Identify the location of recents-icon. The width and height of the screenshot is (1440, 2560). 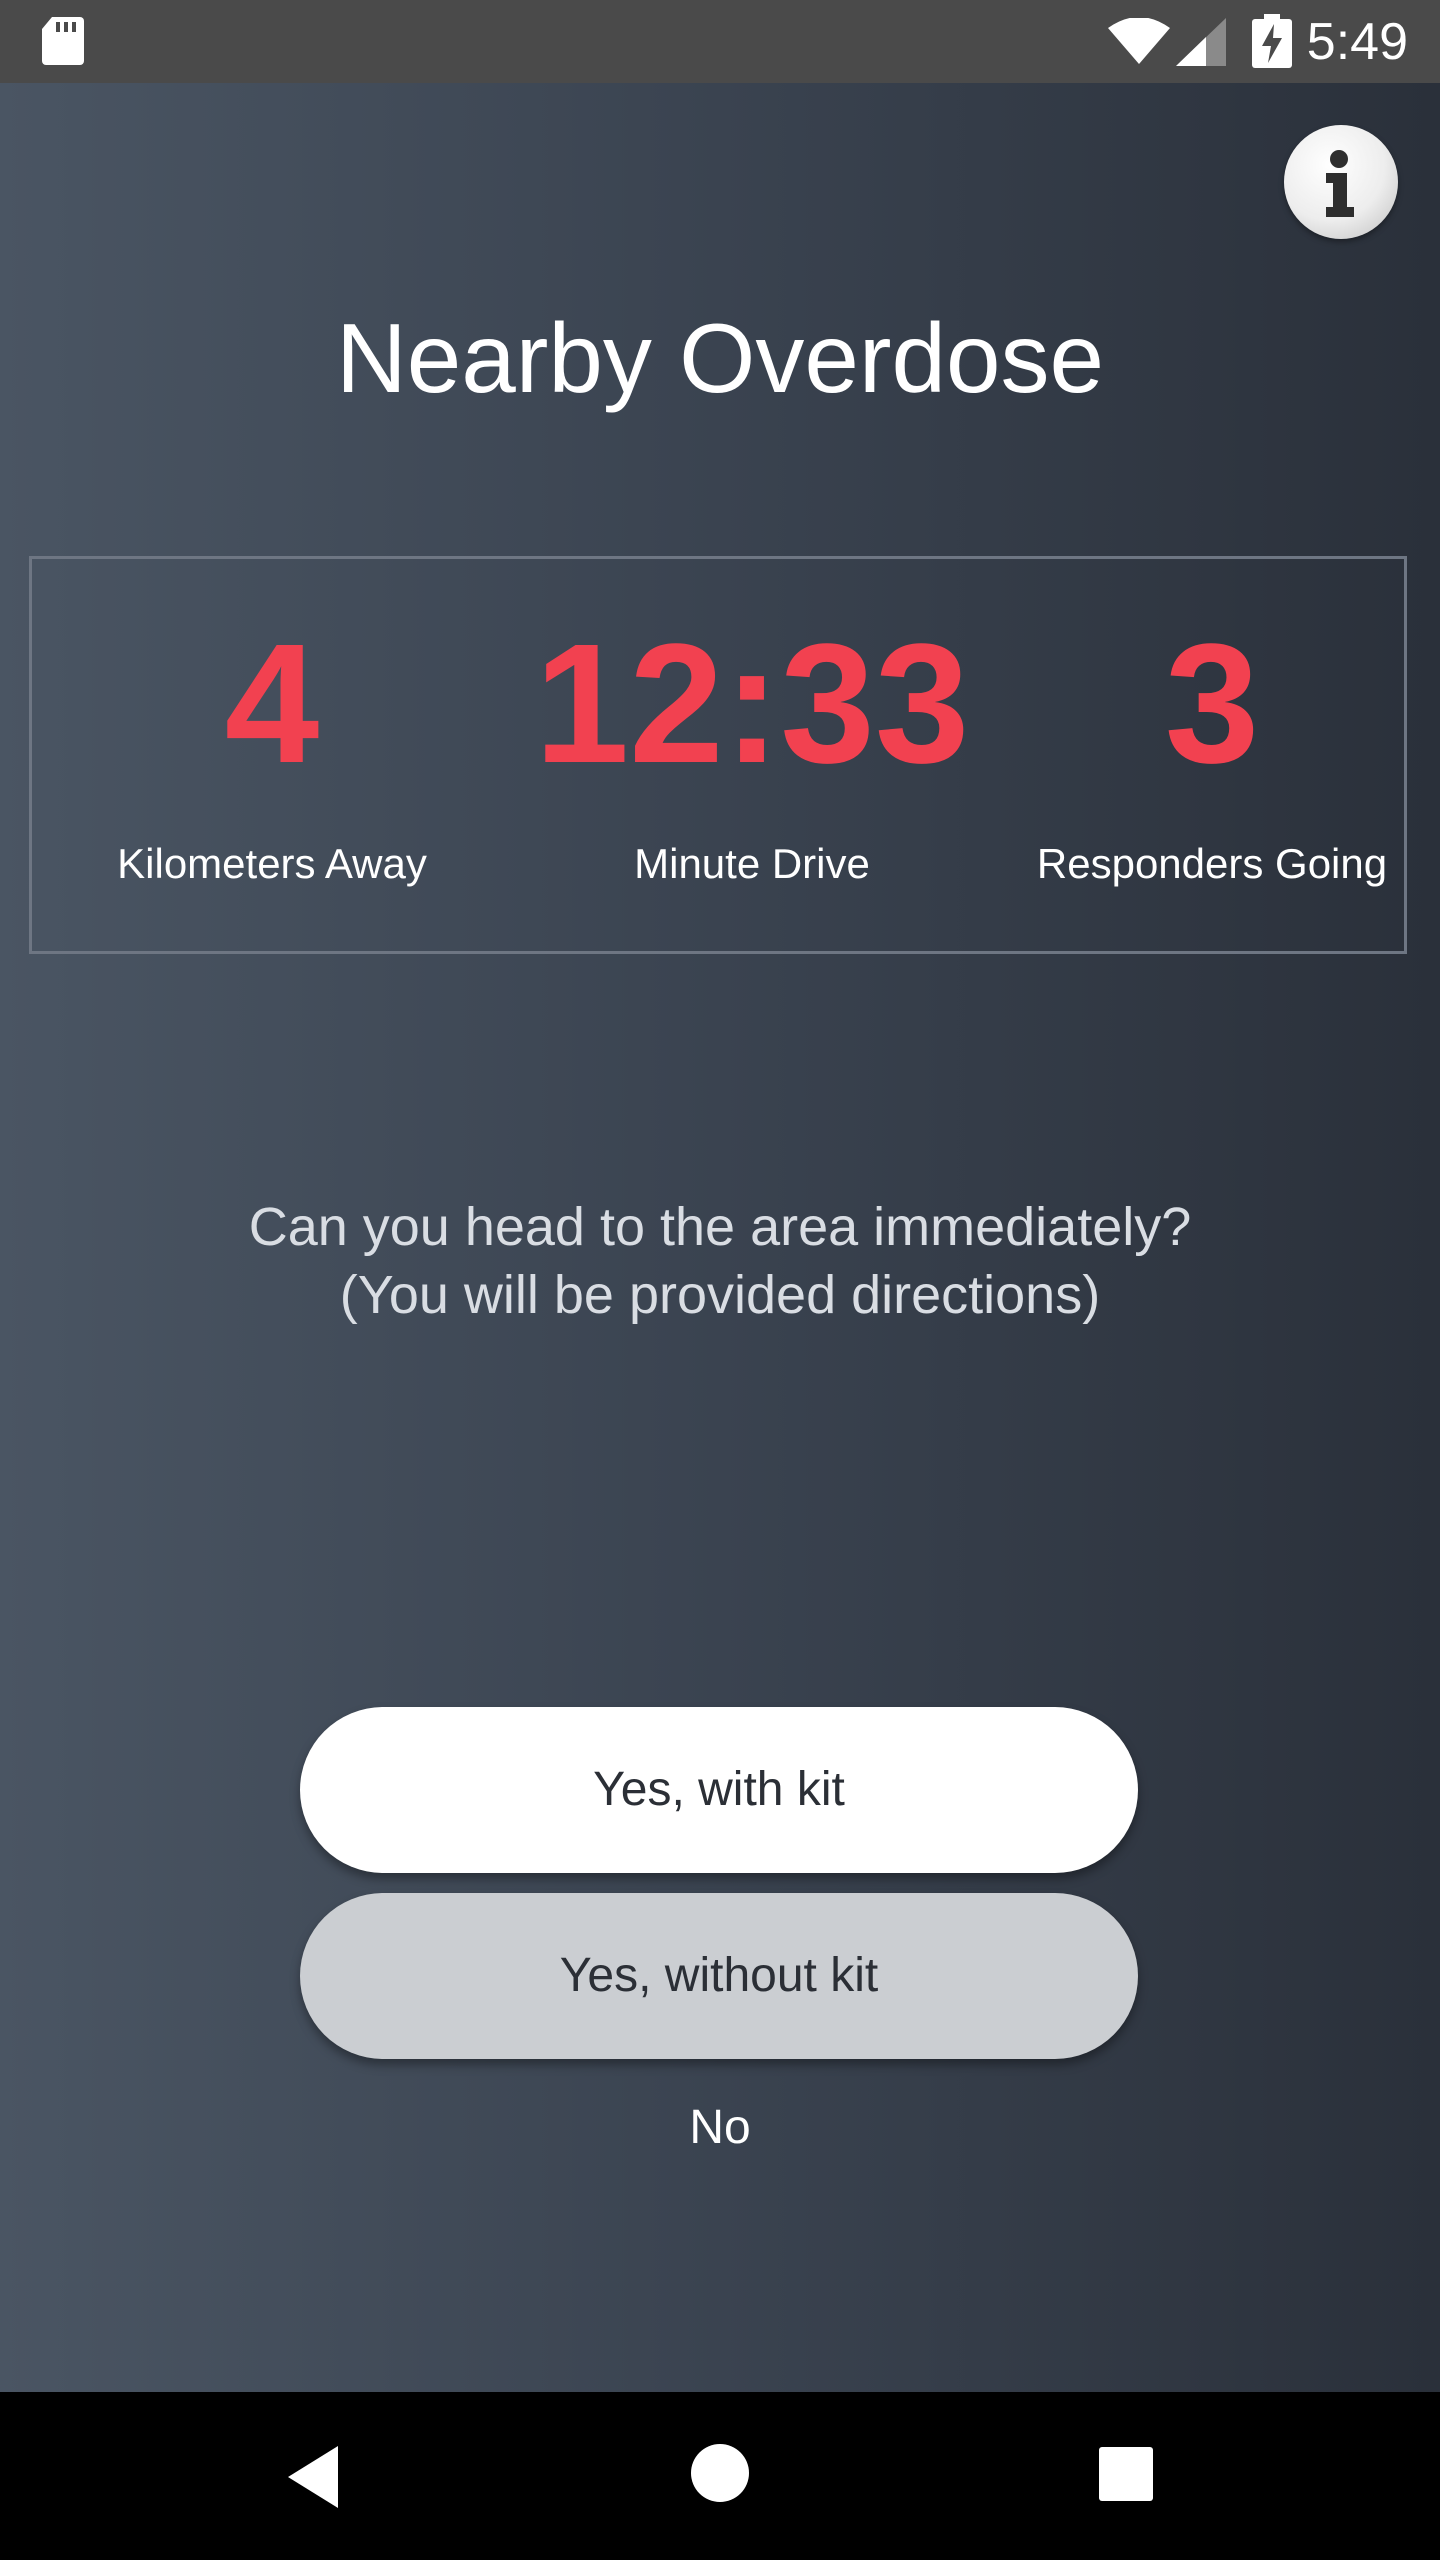
(1126, 2474).